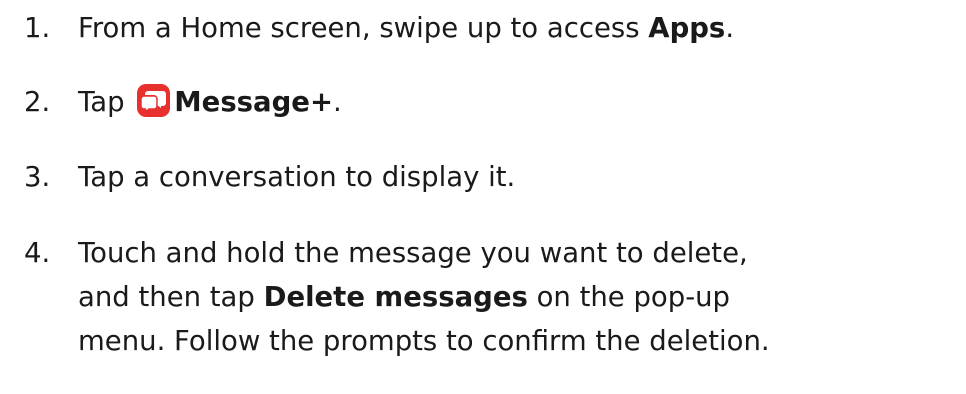 This screenshot has width=966, height=394. I want to click on step-2: 2. Tap Message+., so click(183, 102).